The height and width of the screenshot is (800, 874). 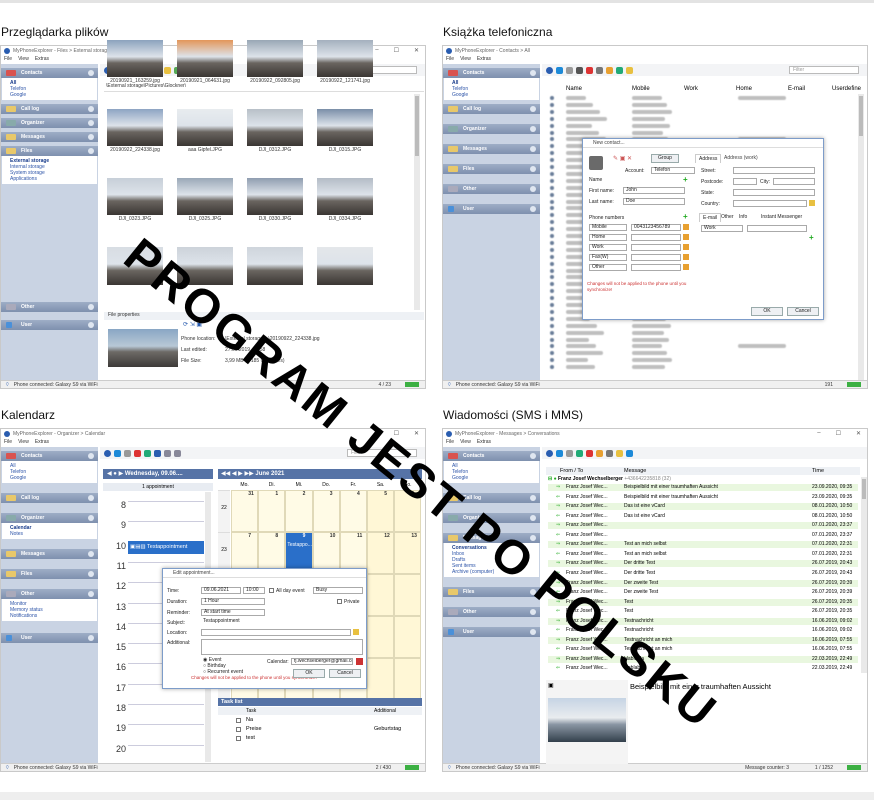 What do you see at coordinates (811, 237) in the screenshot?
I see `add-email-icon: +` at bounding box center [811, 237].